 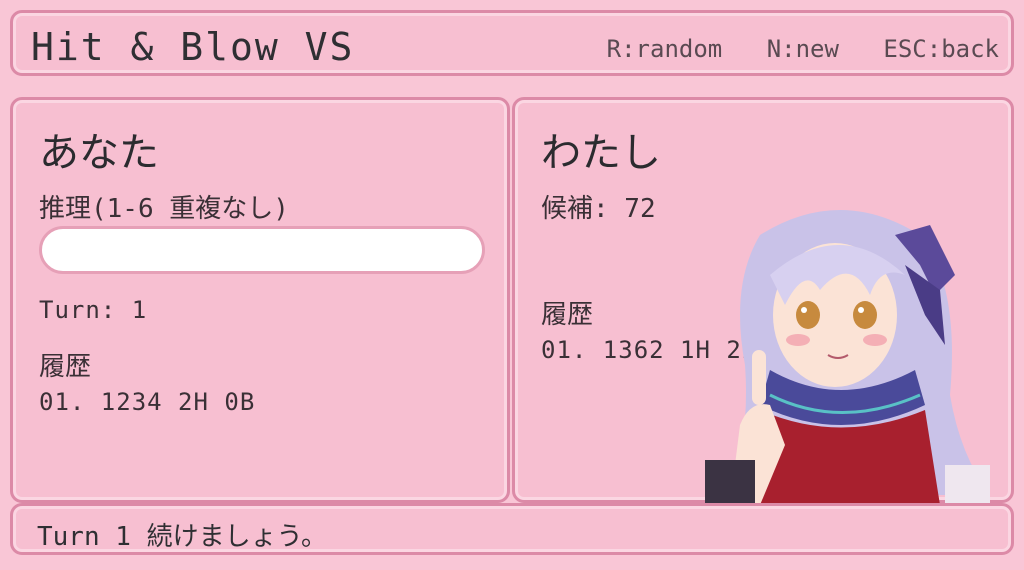 What do you see at coordinates (803, 49) in the screenshot?
I see `shortcut-new: N:new` at bounding box center [803, 49].